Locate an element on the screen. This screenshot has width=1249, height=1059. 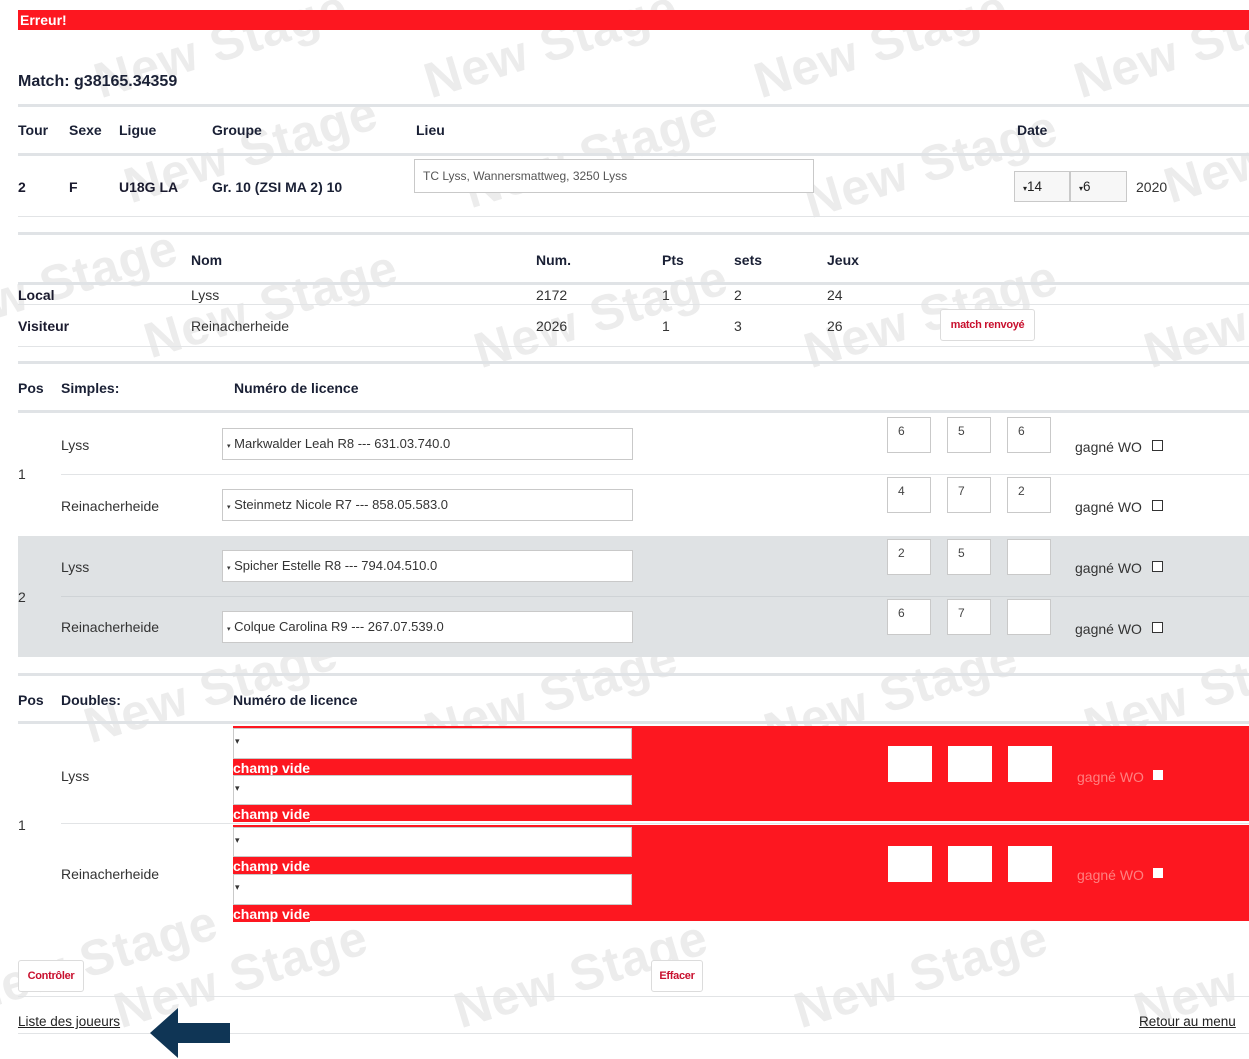
check-button: Contrôler is located at coordinates (51, 976).